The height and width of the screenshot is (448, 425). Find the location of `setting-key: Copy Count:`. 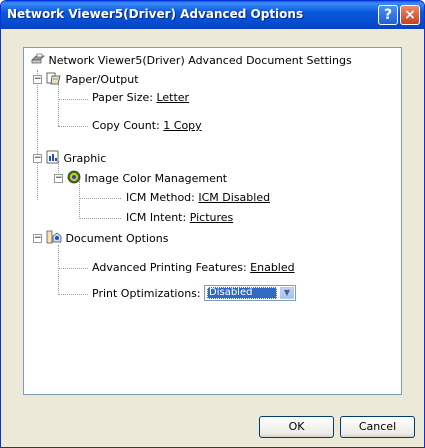

setting-key: Copy Count: is located at coordinates (126, 125).